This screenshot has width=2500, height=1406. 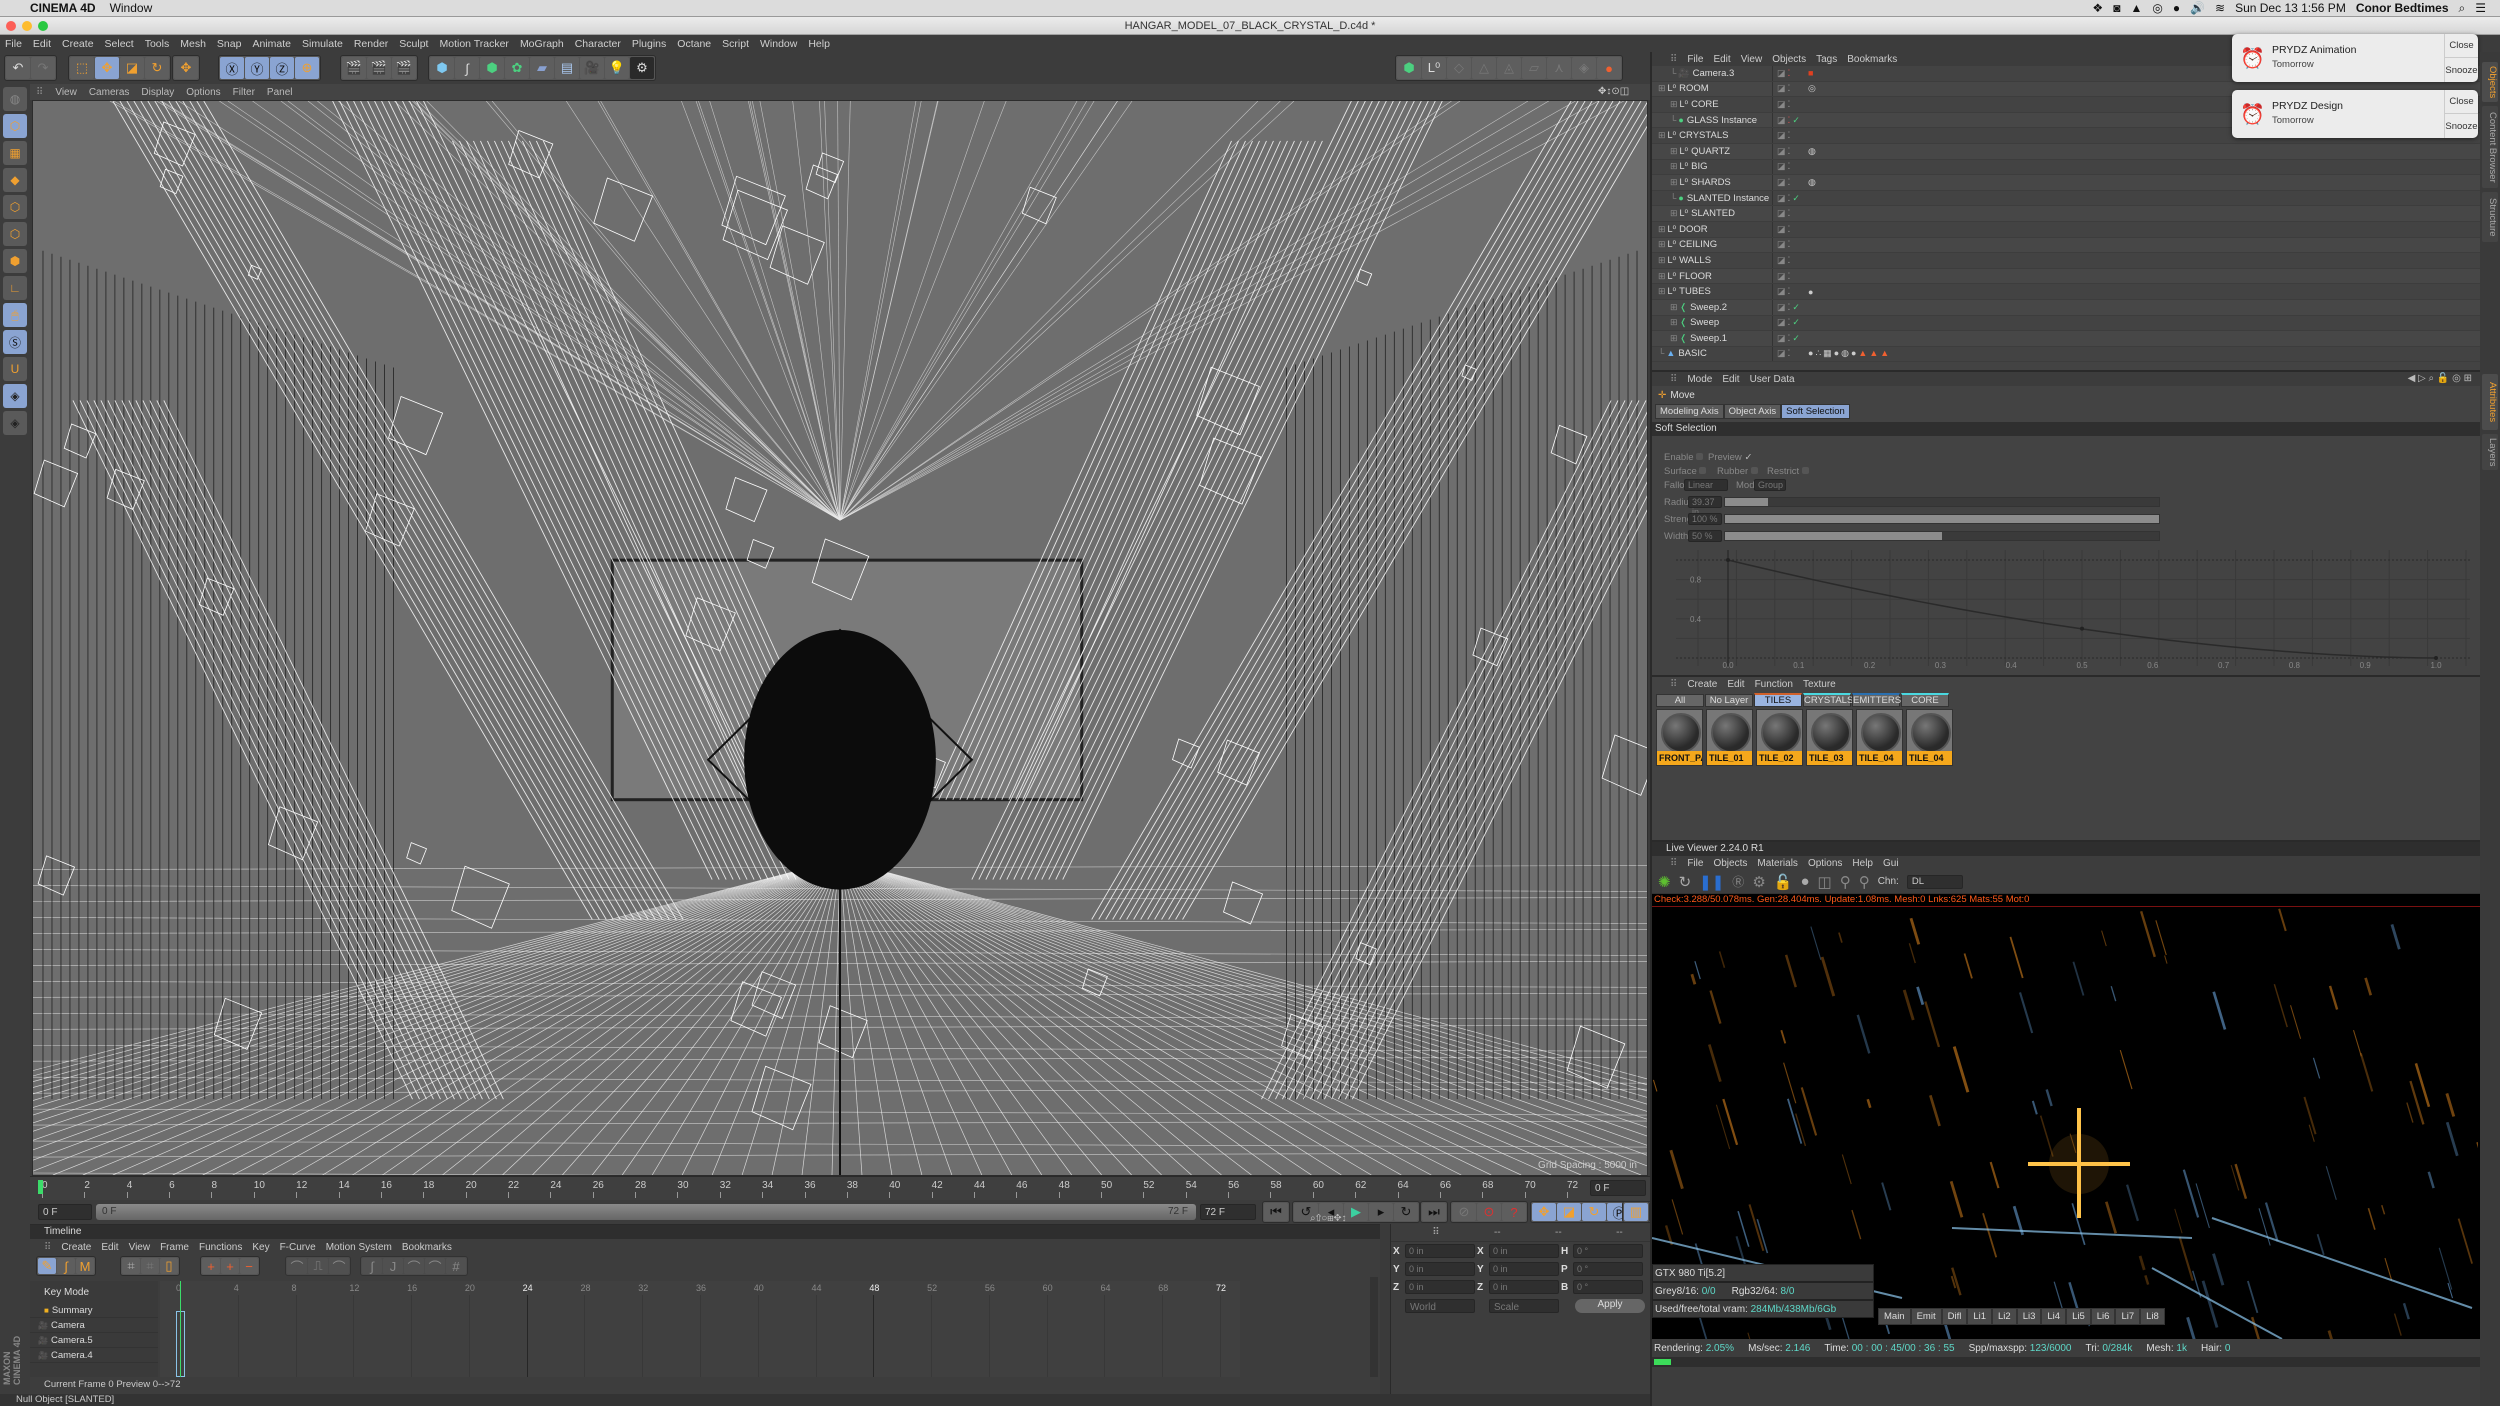 What do you see at coordinates (1954, 1316) in the screenshot?
I see `pass-tab-difl: Difl` at bounding box center [1954, 1316].